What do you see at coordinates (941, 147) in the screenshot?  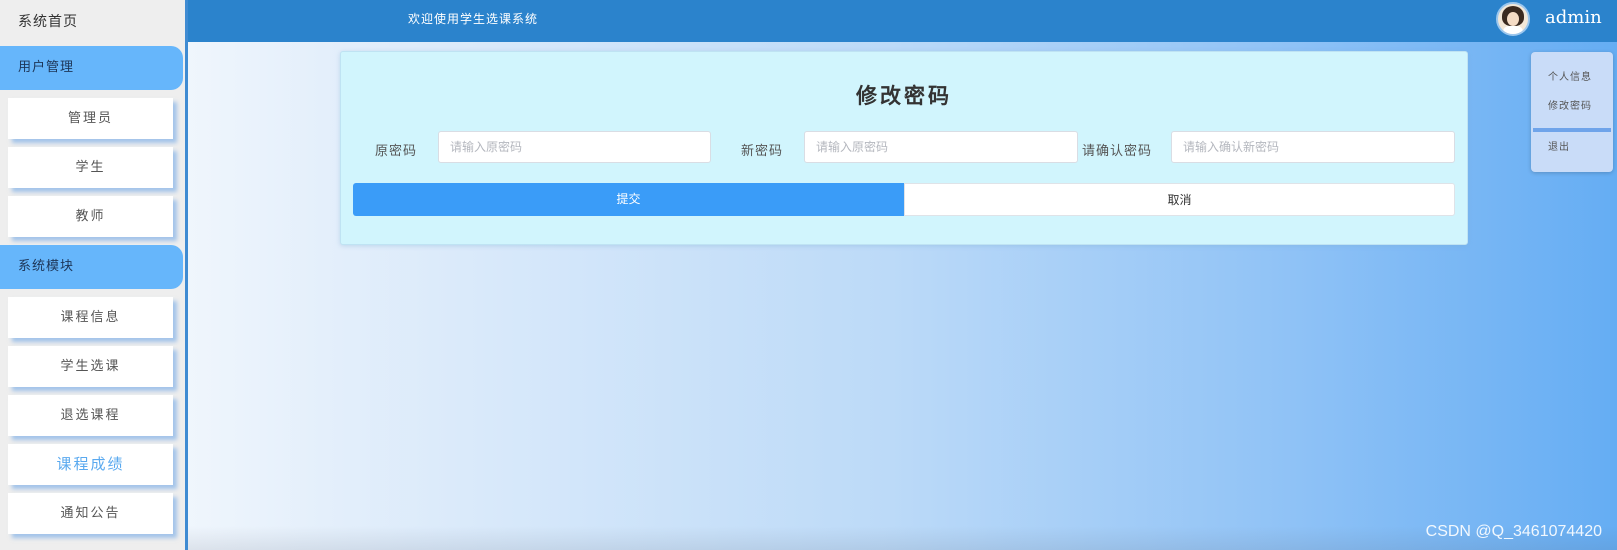 I see `new-password-input` at bounding box center [941, 147].